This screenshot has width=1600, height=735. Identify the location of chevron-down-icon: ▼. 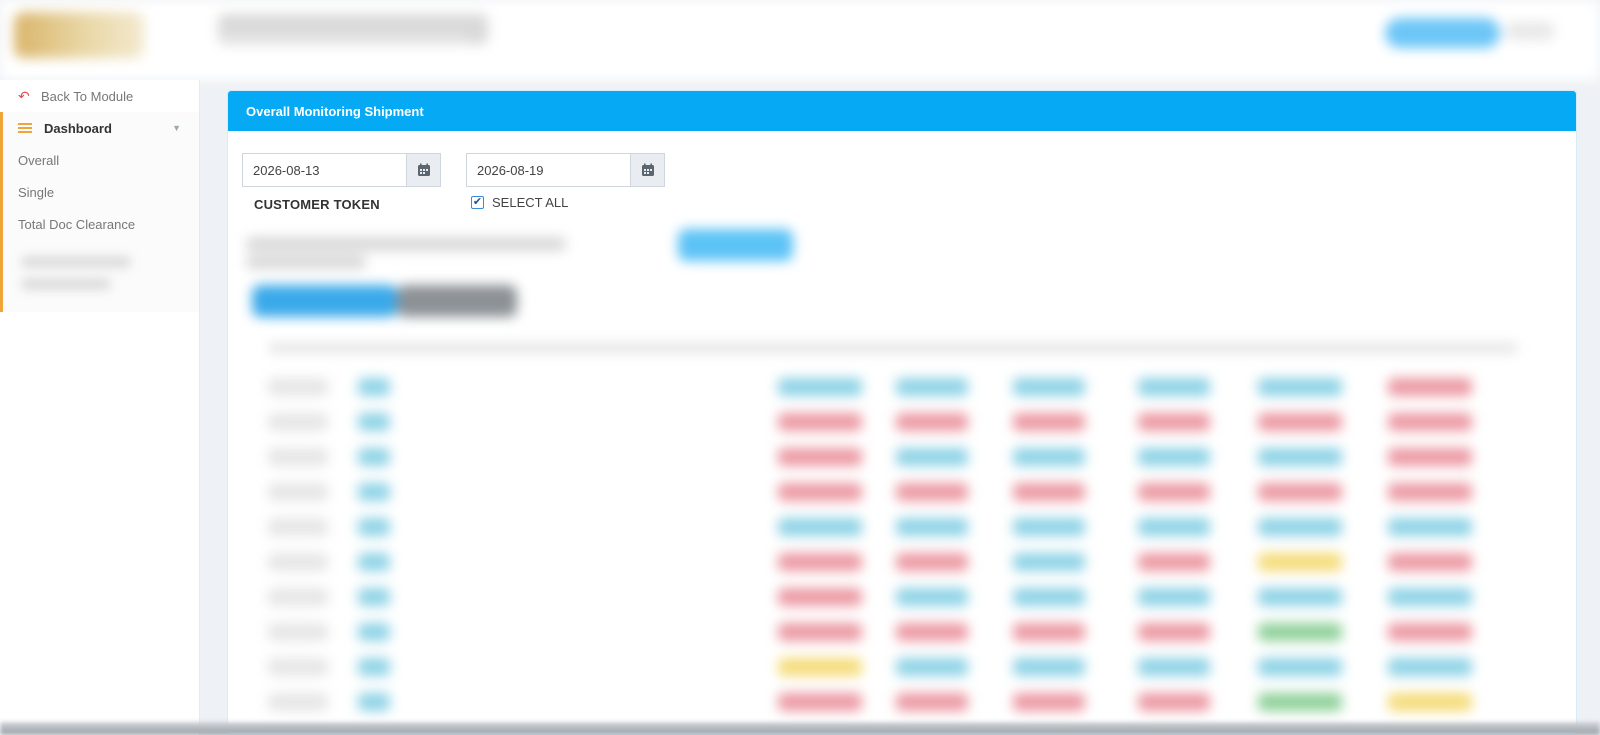
(176, 128).